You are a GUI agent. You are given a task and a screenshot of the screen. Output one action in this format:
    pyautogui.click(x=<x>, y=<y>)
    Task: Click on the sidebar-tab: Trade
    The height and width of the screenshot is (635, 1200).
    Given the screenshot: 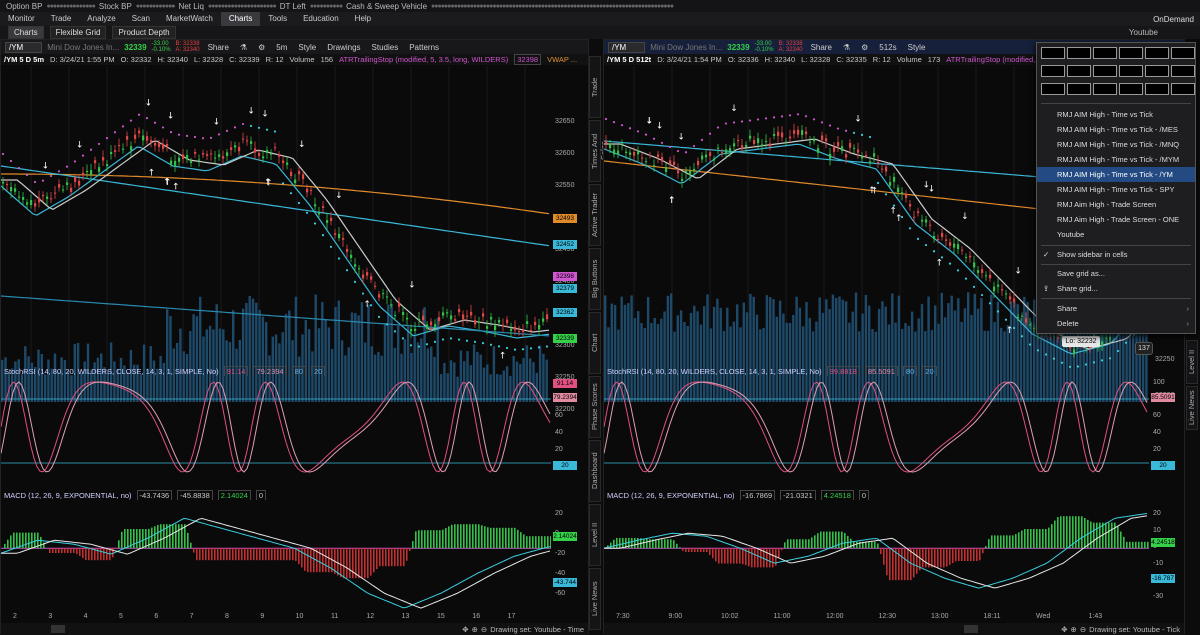 What is the action you would take?
    pyautogui.click(x=595, y=87)
    